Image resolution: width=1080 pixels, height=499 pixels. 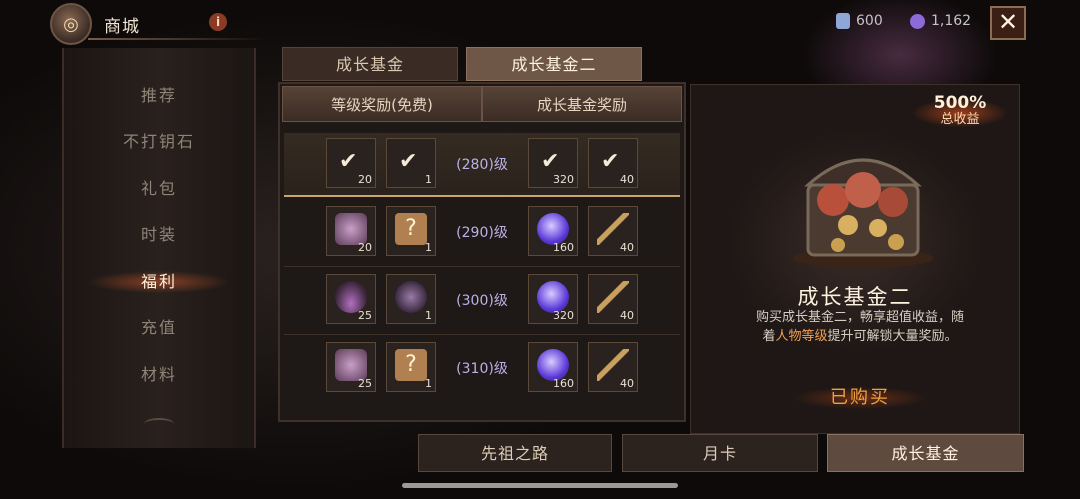 What do you see at coordinates (159, 282) in the screenshot?
I see `sidebar-item-welfare: 福利` at bounding box center [159, 282].